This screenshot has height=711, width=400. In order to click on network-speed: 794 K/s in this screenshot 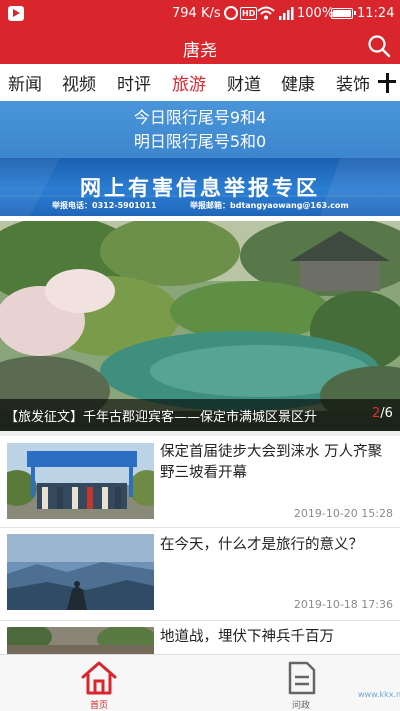, I will do `click(196, 13)`.